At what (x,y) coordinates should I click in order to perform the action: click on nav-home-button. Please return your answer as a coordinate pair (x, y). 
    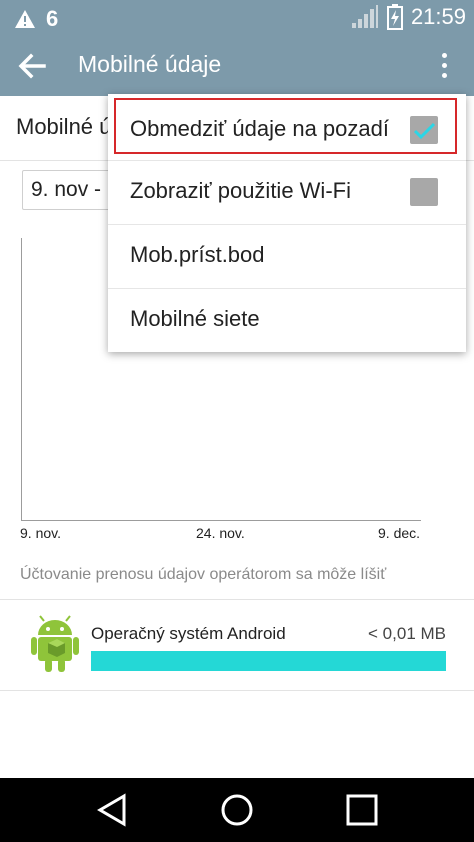
    Looking at the image, I should click on (237, 810).